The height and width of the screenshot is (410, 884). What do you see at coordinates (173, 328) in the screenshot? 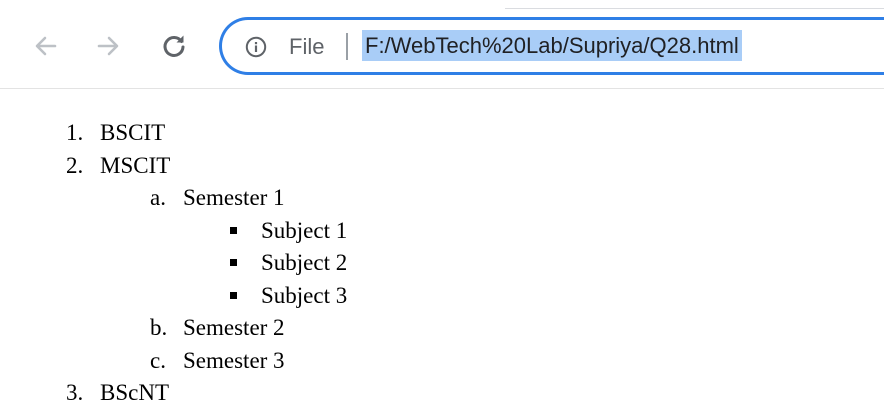
I see `list-item: b. Semester 2` at bounding box center [173, 328].